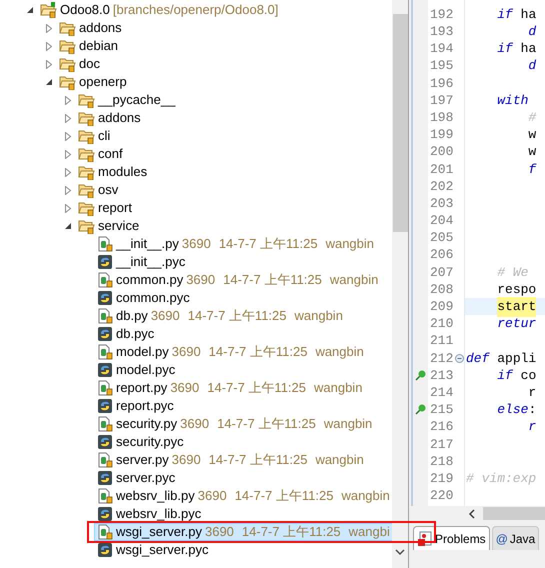 Image resolution: width=545 pixels, height=568 pixels. Describe the element at coordinates (442, 101) in the screenshot. I see `line-number: 197` at that location.